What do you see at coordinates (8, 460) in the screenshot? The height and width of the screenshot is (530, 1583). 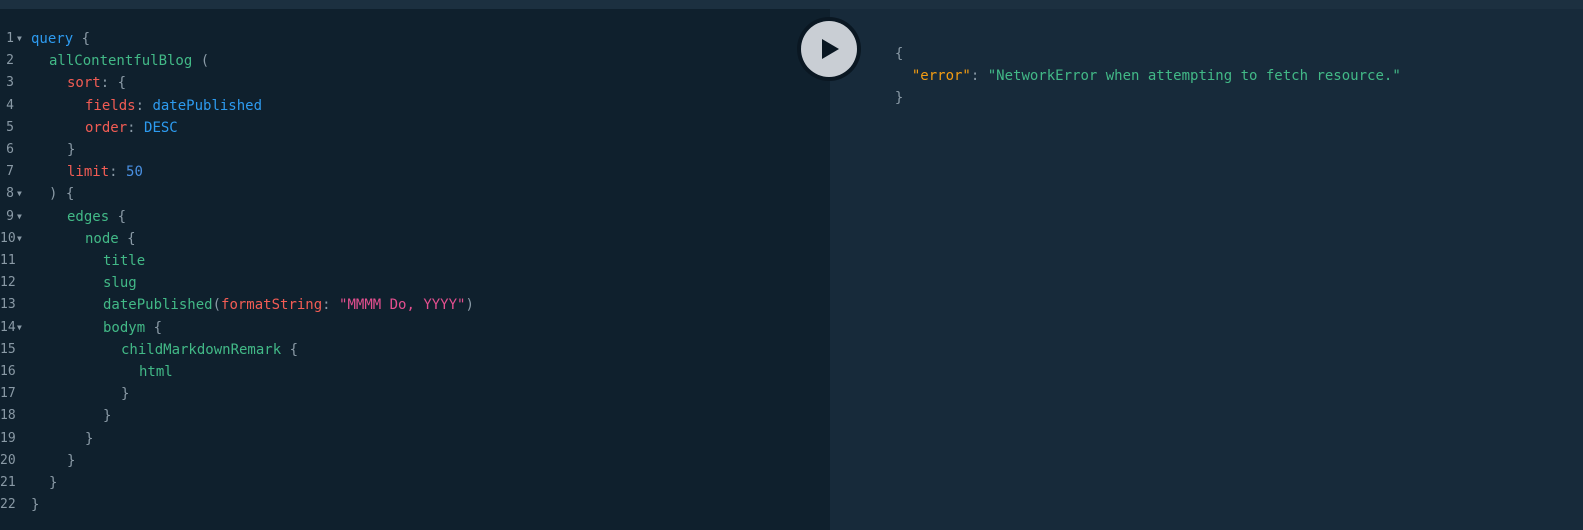 I see `line-number: 20` at bounding box center [8, 460].